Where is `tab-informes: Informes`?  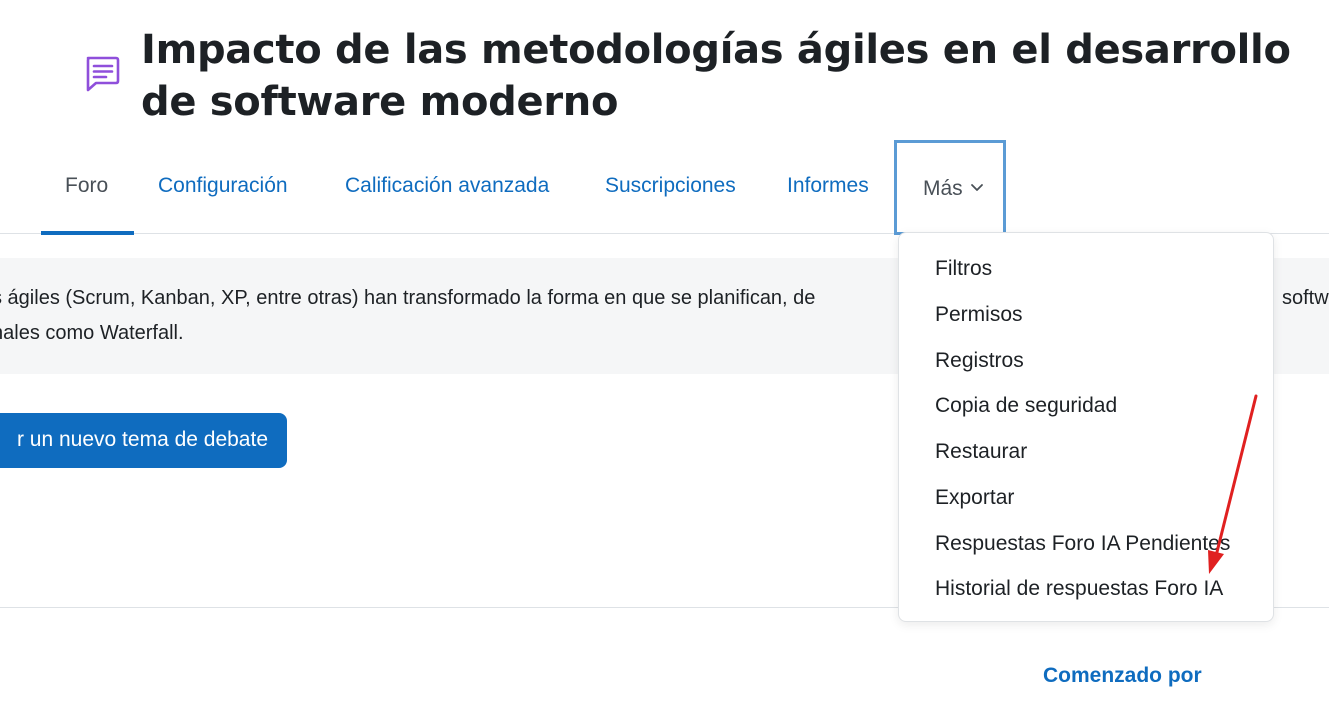 tab-informes: Informes is located at coordinates (828, 186).